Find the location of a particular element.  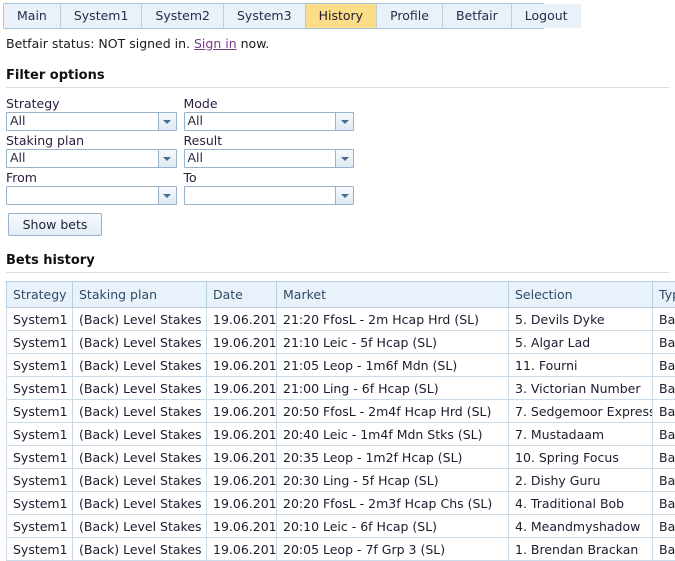

filter-select-staking-plan: All is located at coordinates (91, 158).